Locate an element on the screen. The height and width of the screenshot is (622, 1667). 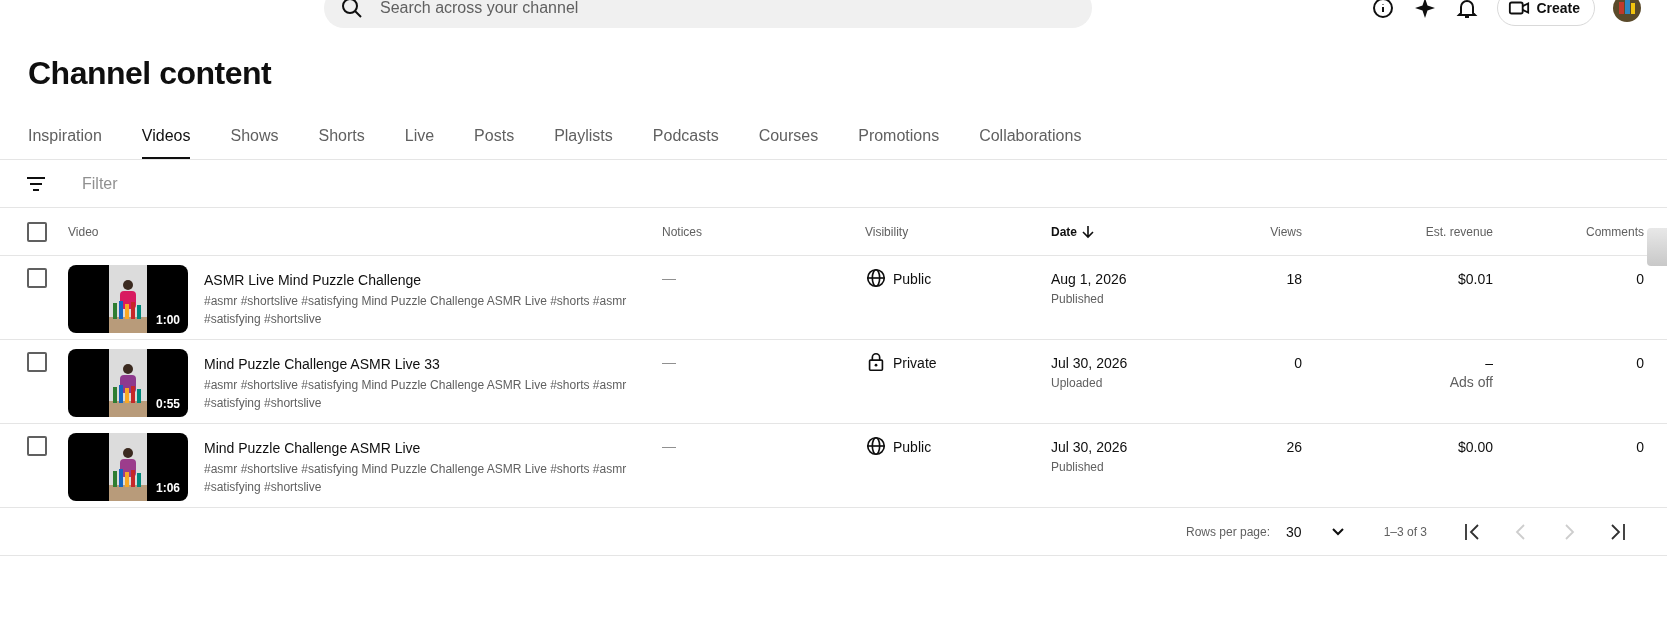
revenue-note: Ads off is located at coordinates (1471, 382).